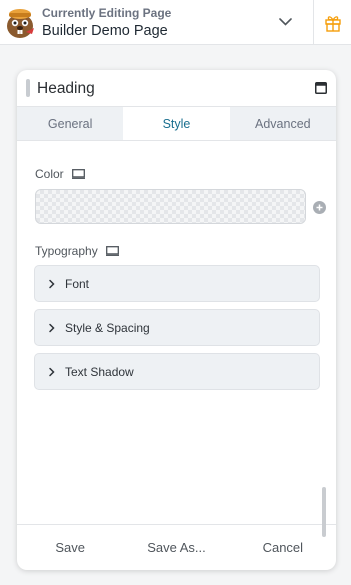 The width and height of the screenshot is (351, 585). I want to click on section-style-spacing: Style & Spacing, so click(177, 327).